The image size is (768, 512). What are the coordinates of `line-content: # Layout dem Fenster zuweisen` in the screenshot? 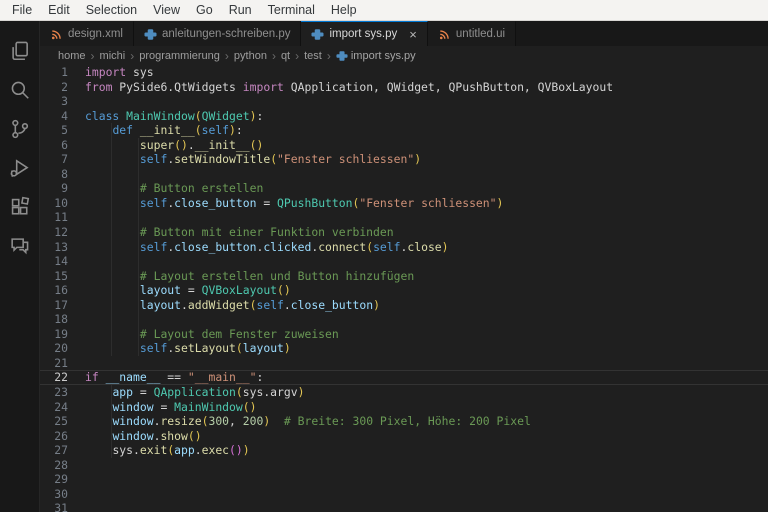 It's located at (239, 333).